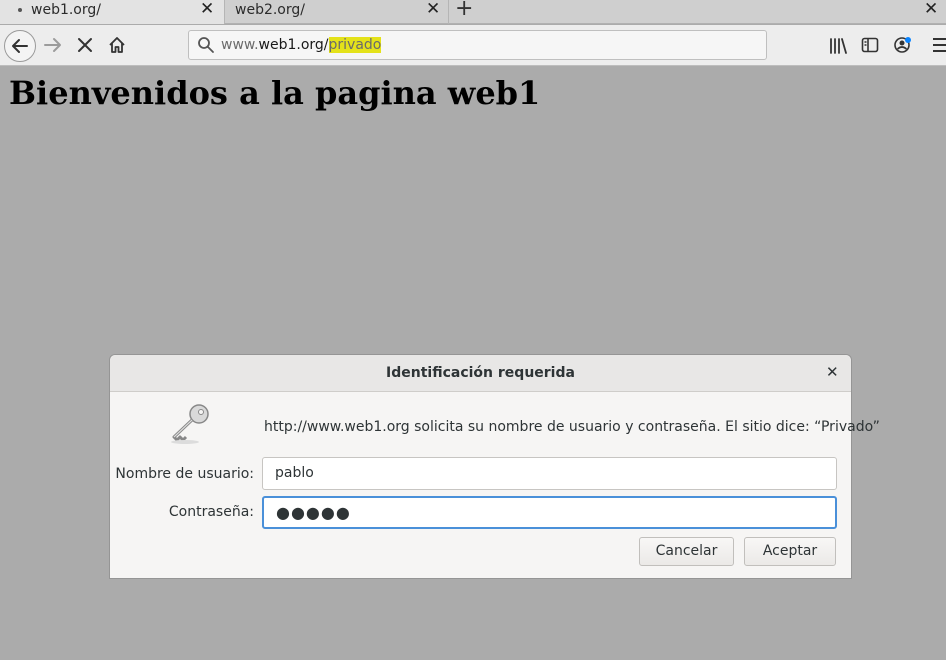 The image size is (946, 660). What do you see at coordinates (206, 45) in the screenshot?
I see `search-icon` at bounding box center [206, 45].